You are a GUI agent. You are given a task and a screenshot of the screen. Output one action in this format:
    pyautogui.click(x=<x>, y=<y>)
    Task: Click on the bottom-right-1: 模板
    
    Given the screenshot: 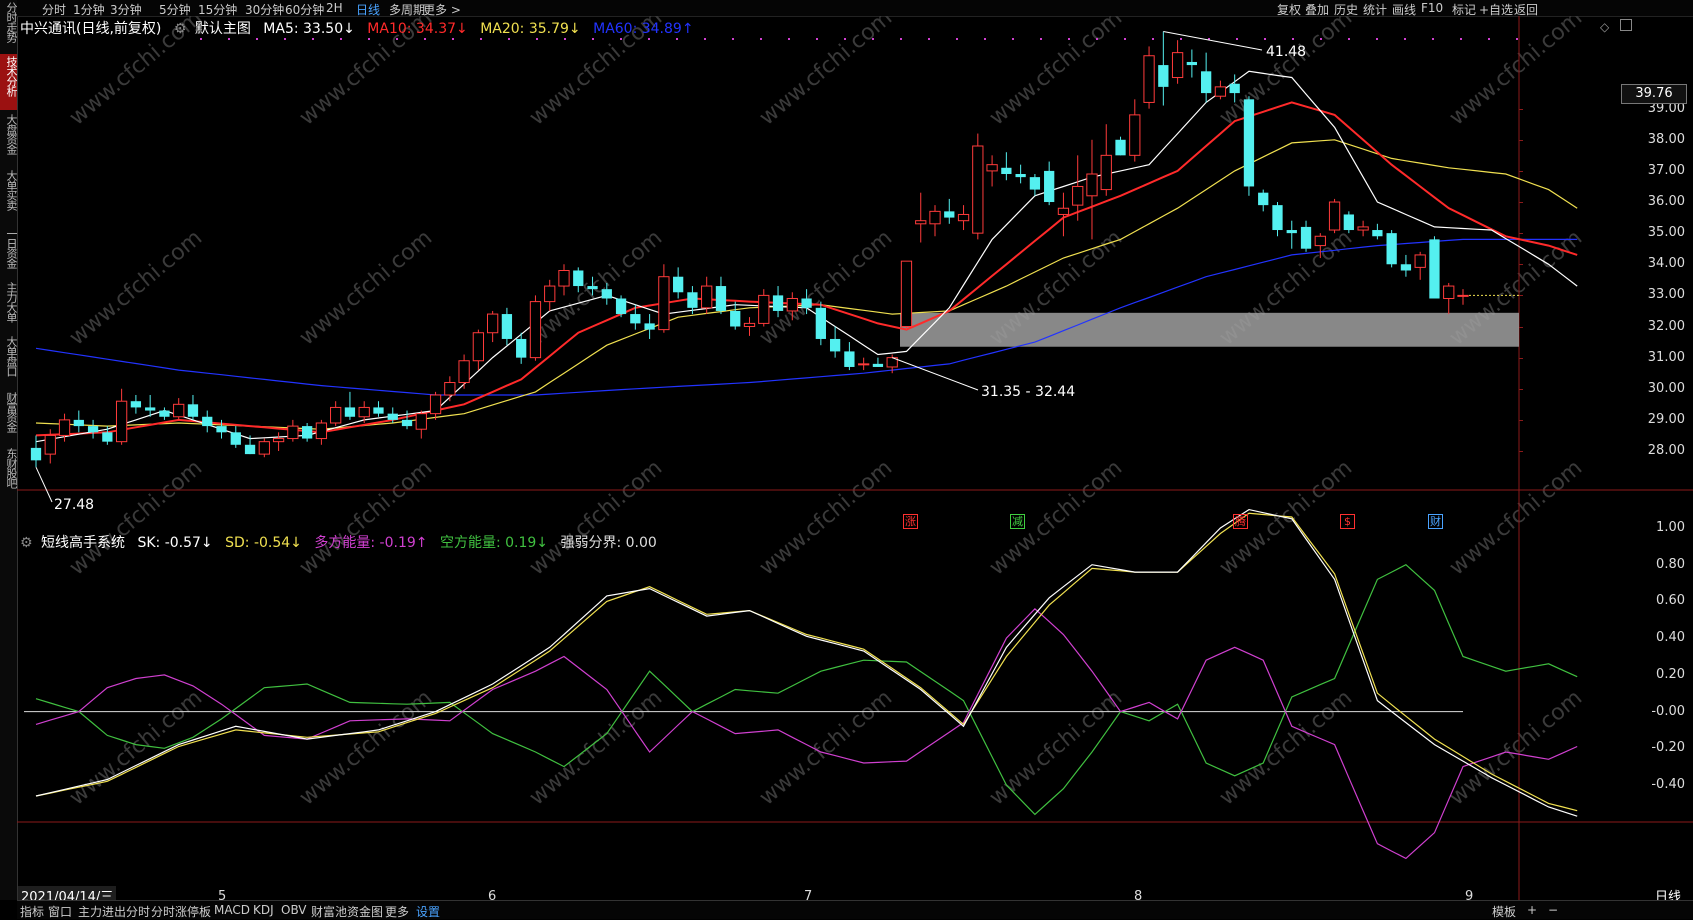 What is the action you would take?
    pyautogui.click(x=1504, y=911)
    